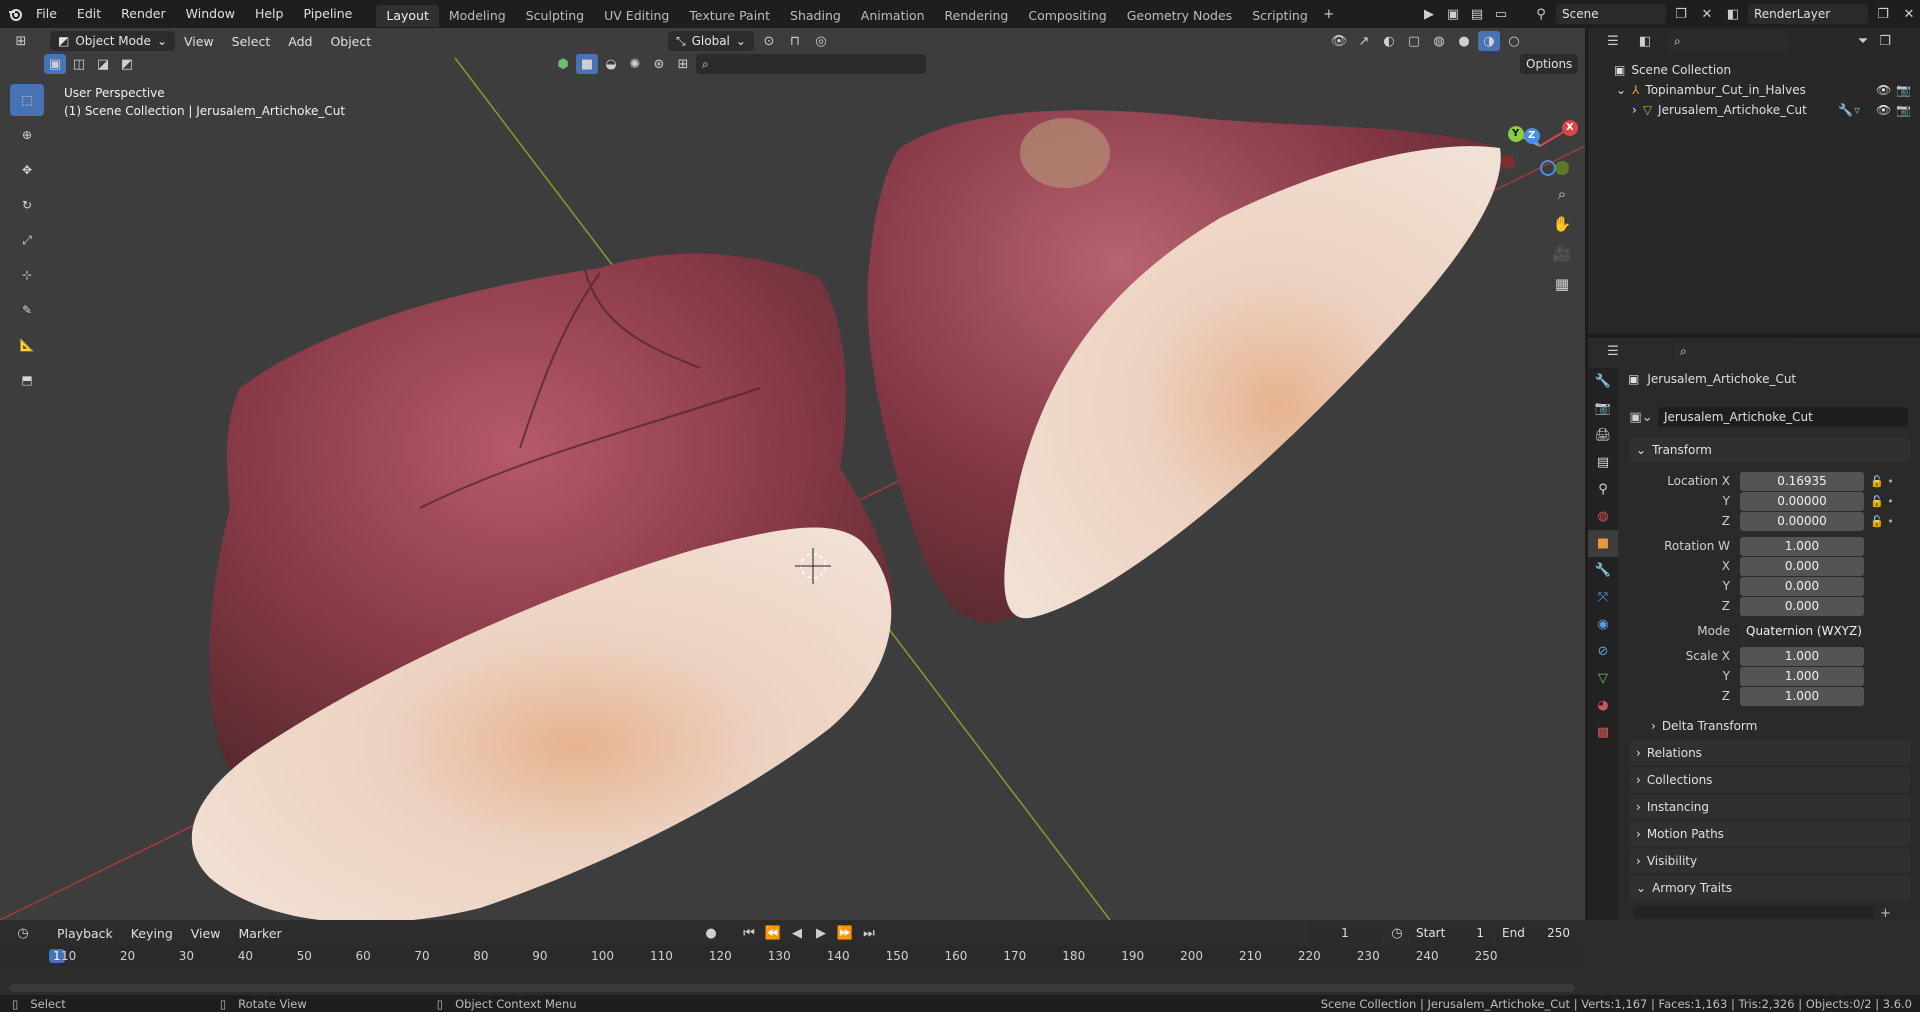 The image size is (1920, 1012). What do you see at coordinates (1603, 462) in the screenshot?
I see `view-layer-tab-icon: ▤` at bounding box center [1603, 462].